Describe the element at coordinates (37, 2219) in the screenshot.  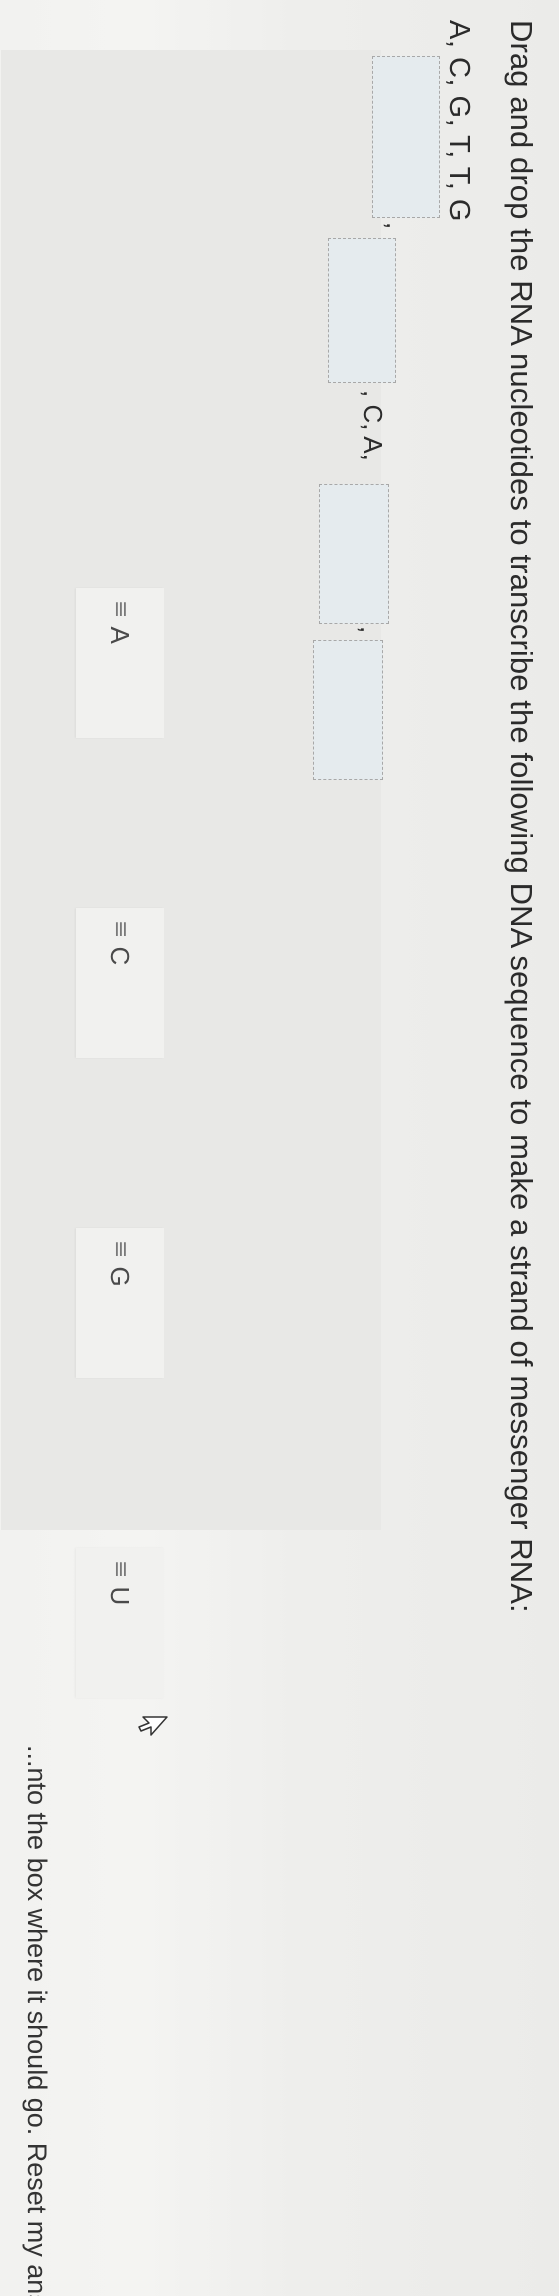
I see `reset-answers-link: Reset my answers.` at that location.